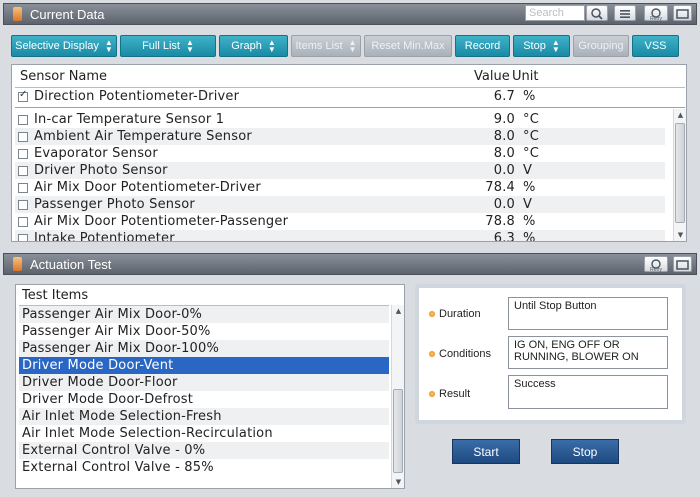 This screenshot has width=700, height=497. What do you see at coordinates (147, 187) in the screenshot?
I see `sensor-name: Air Mix Door Potentiometer-Driver` at bounding box center [147, 187].